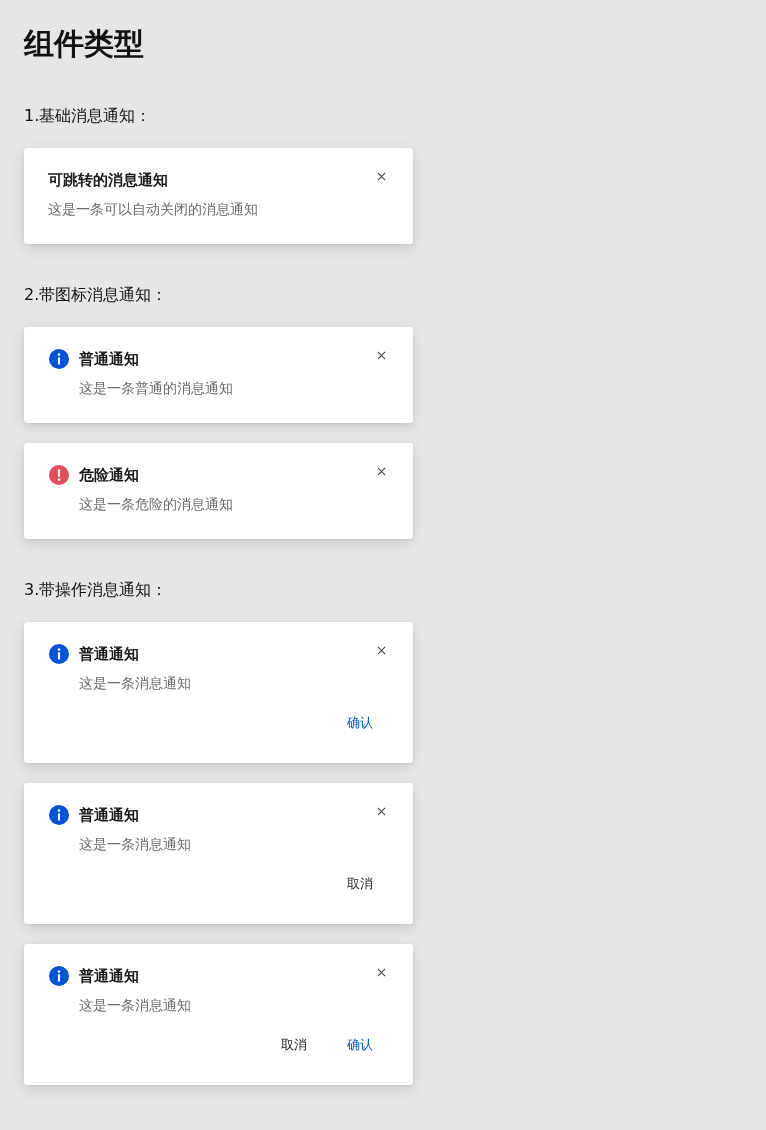 This screenshot has height=1130, width=766. Describe the element at coordinates (156, 388) in the screenshot. I see `notification-message: 这是一条普通的消息通知` at that location.